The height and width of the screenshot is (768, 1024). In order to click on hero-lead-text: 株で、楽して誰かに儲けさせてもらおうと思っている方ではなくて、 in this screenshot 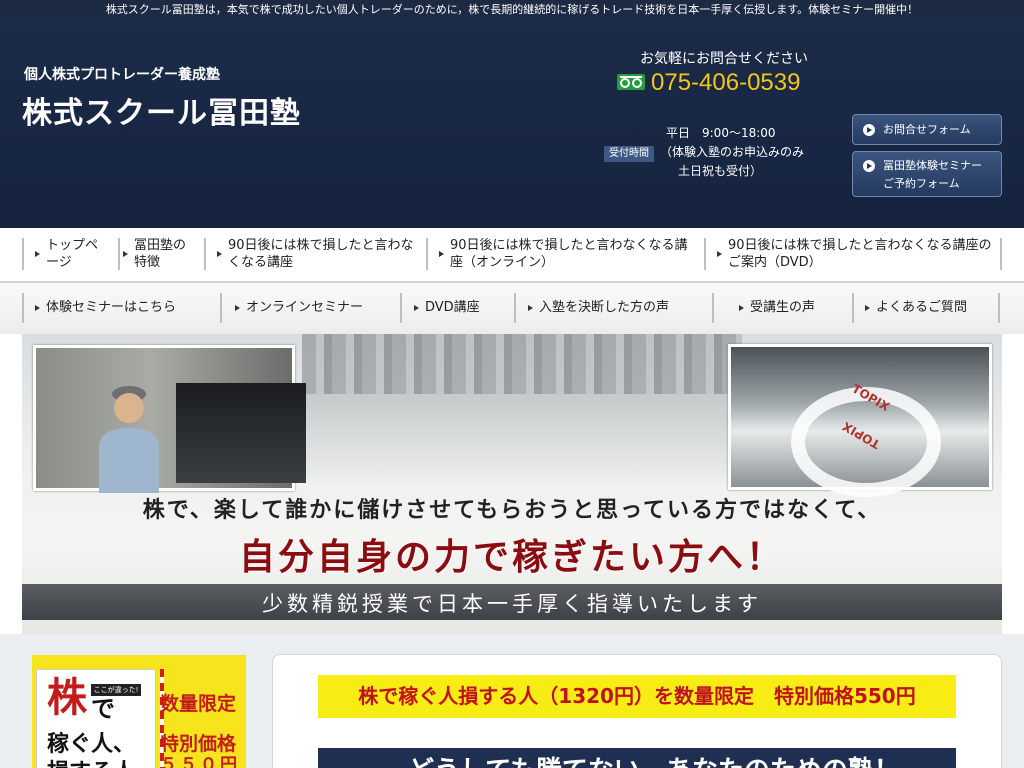, I will do `click(512, 510)`.